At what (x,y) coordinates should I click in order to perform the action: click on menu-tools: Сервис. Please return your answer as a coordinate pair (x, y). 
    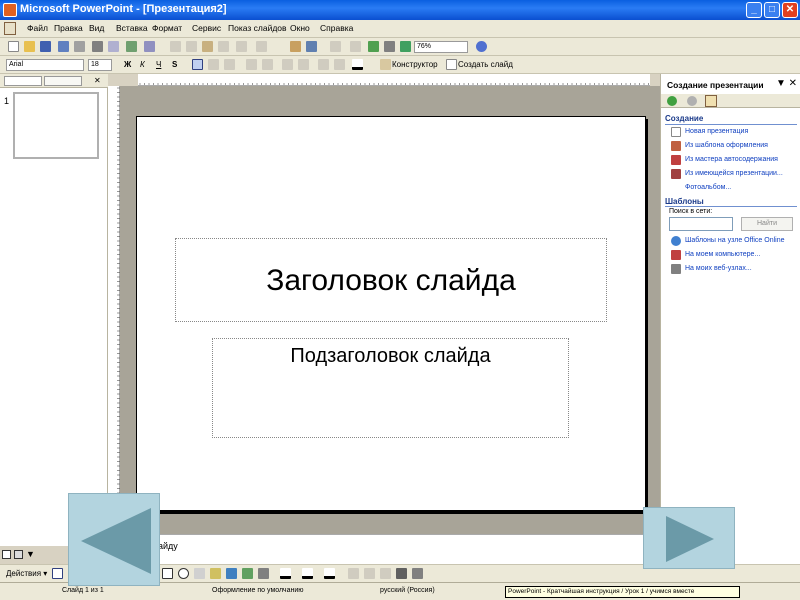
    Looking at the image, I should click on (206, 28).